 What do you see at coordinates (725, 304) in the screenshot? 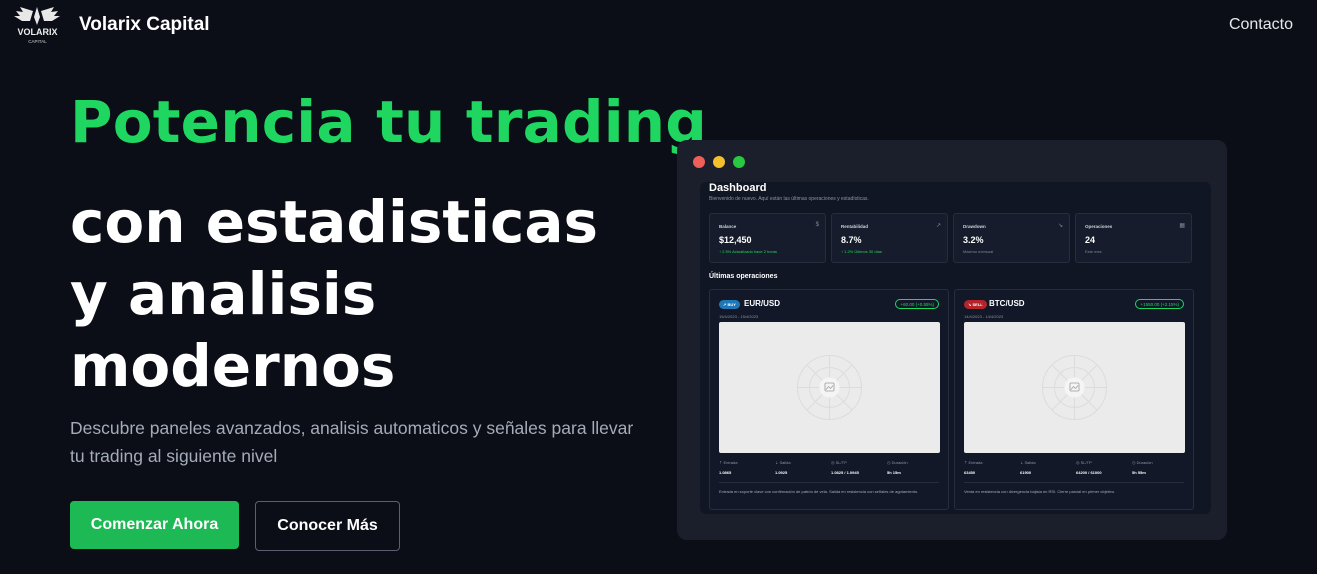
I see `arrow-up-icon: ↗` at bounding box center [725, 304].